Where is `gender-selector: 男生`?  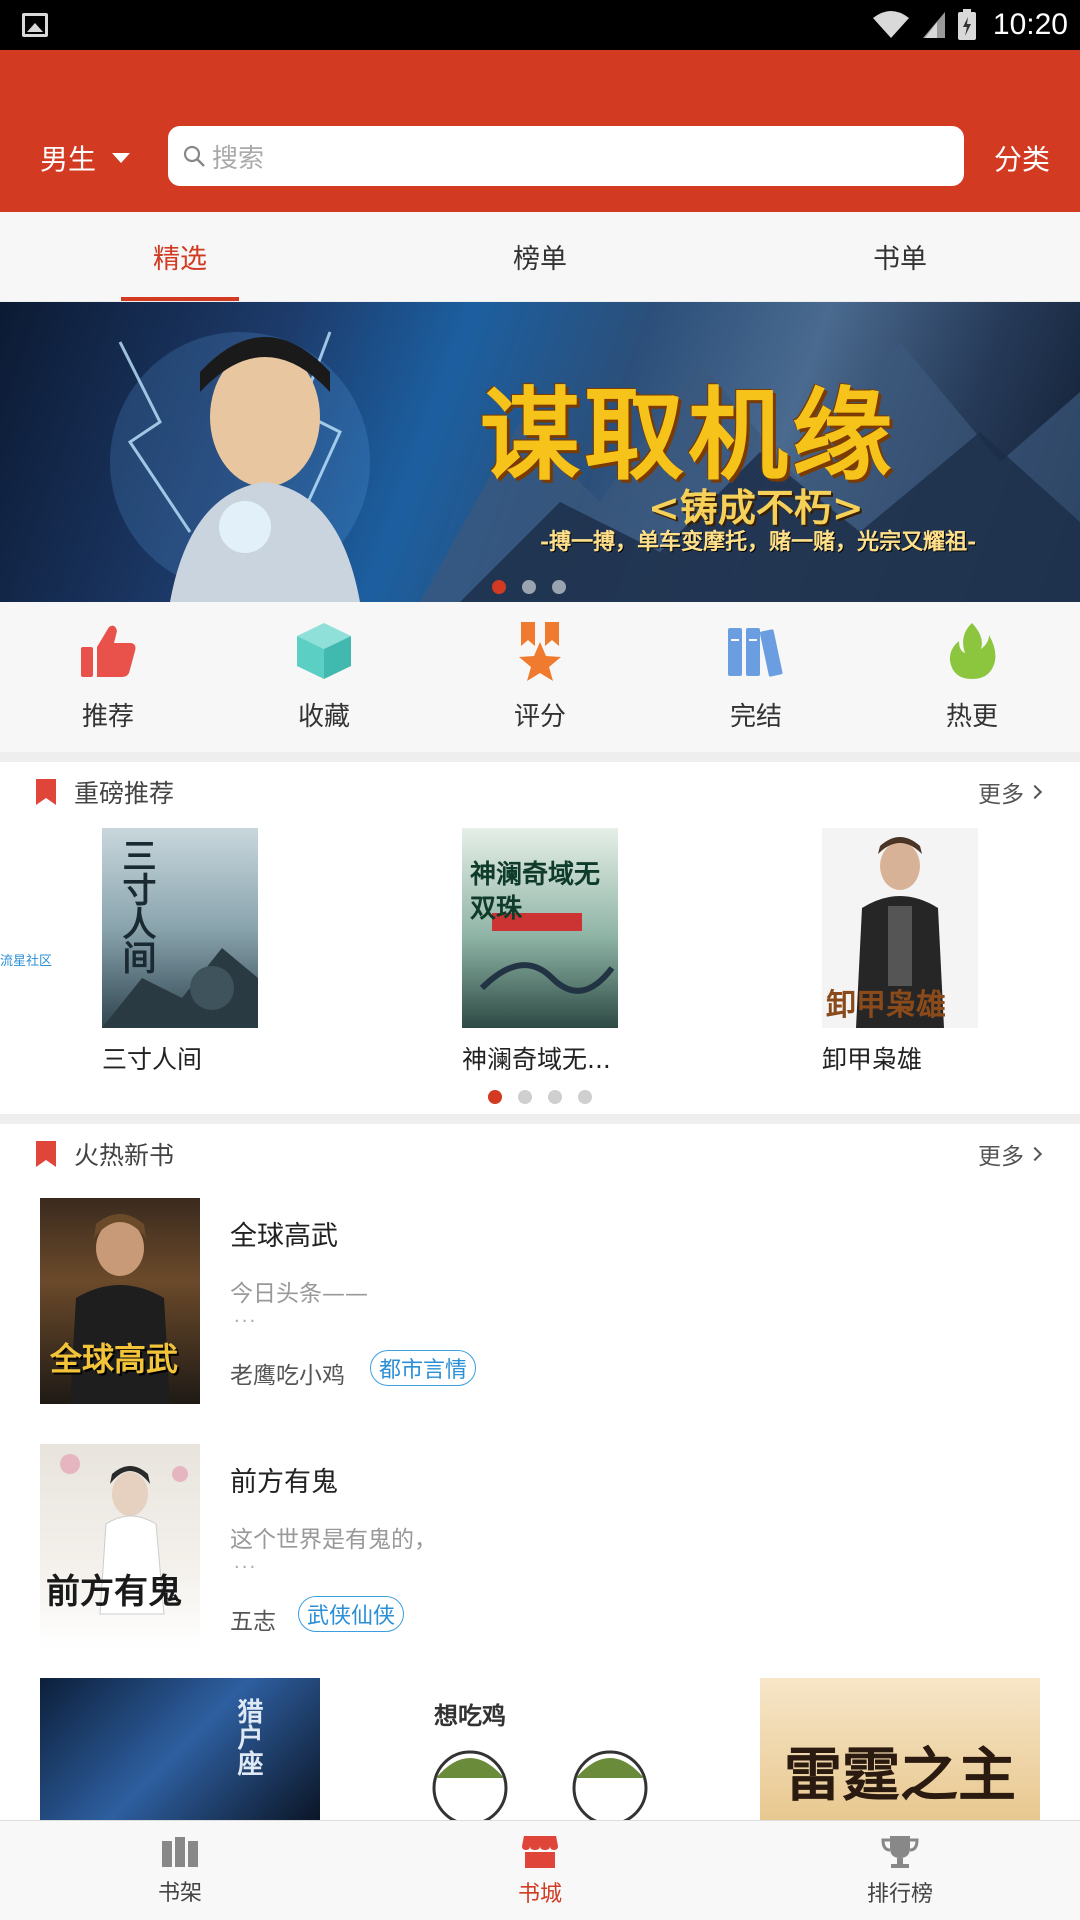
gender-selector: 男生 is located at coordinates (85, 158).